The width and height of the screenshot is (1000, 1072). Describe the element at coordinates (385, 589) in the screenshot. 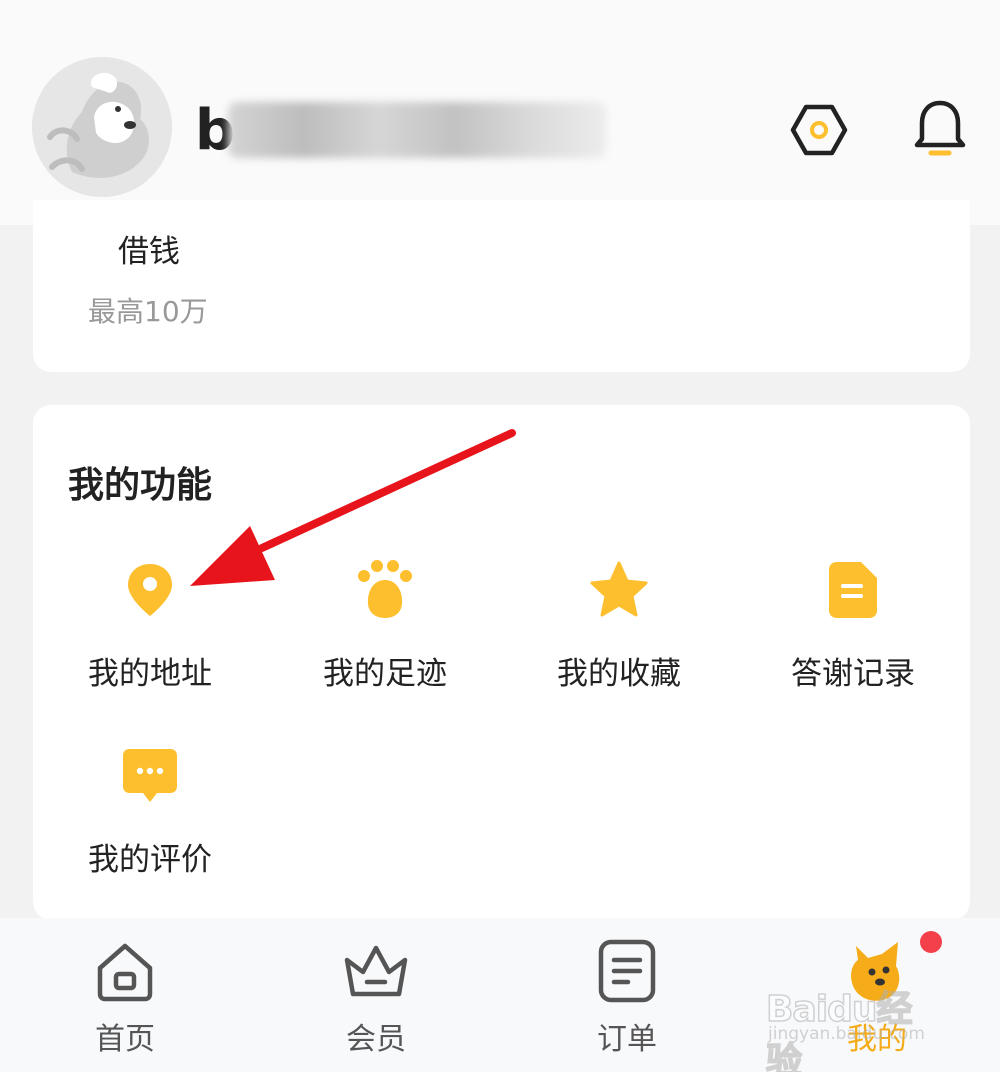

I see `paw-icon` at that location.